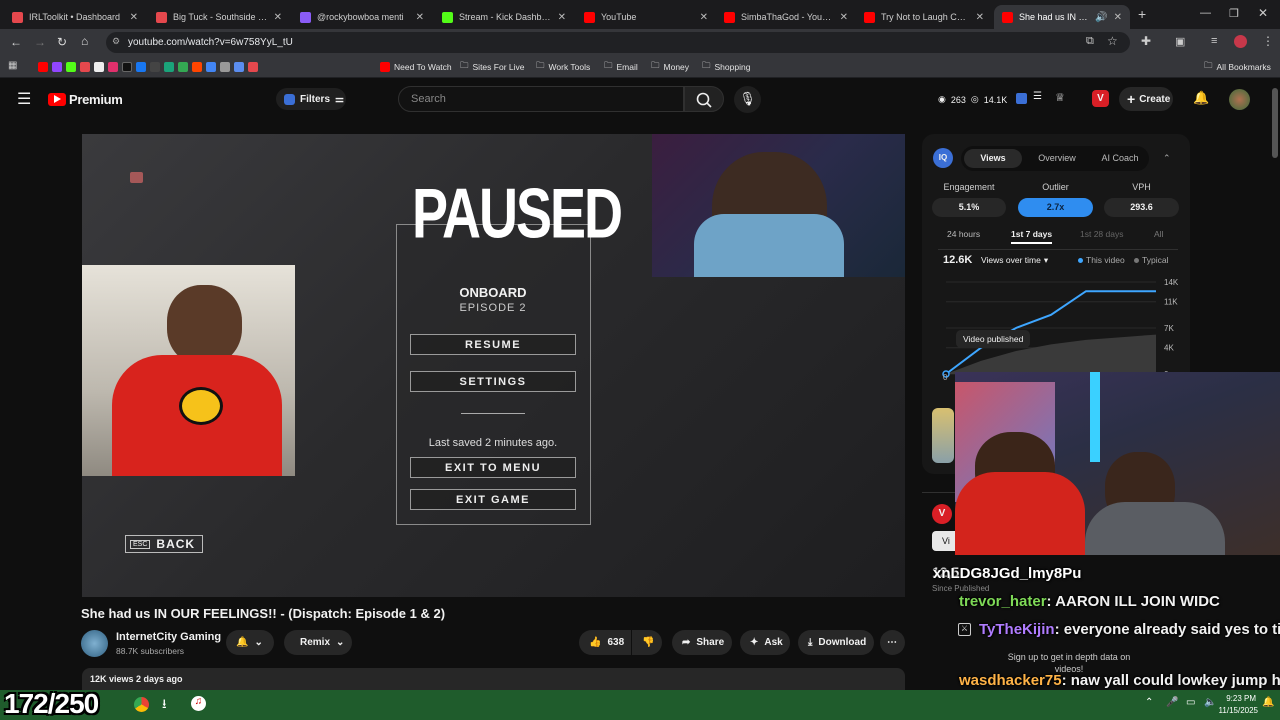 This screenshot has height=720, width=1280. I want to click on home-icon: ⌂, so click(84, 41).